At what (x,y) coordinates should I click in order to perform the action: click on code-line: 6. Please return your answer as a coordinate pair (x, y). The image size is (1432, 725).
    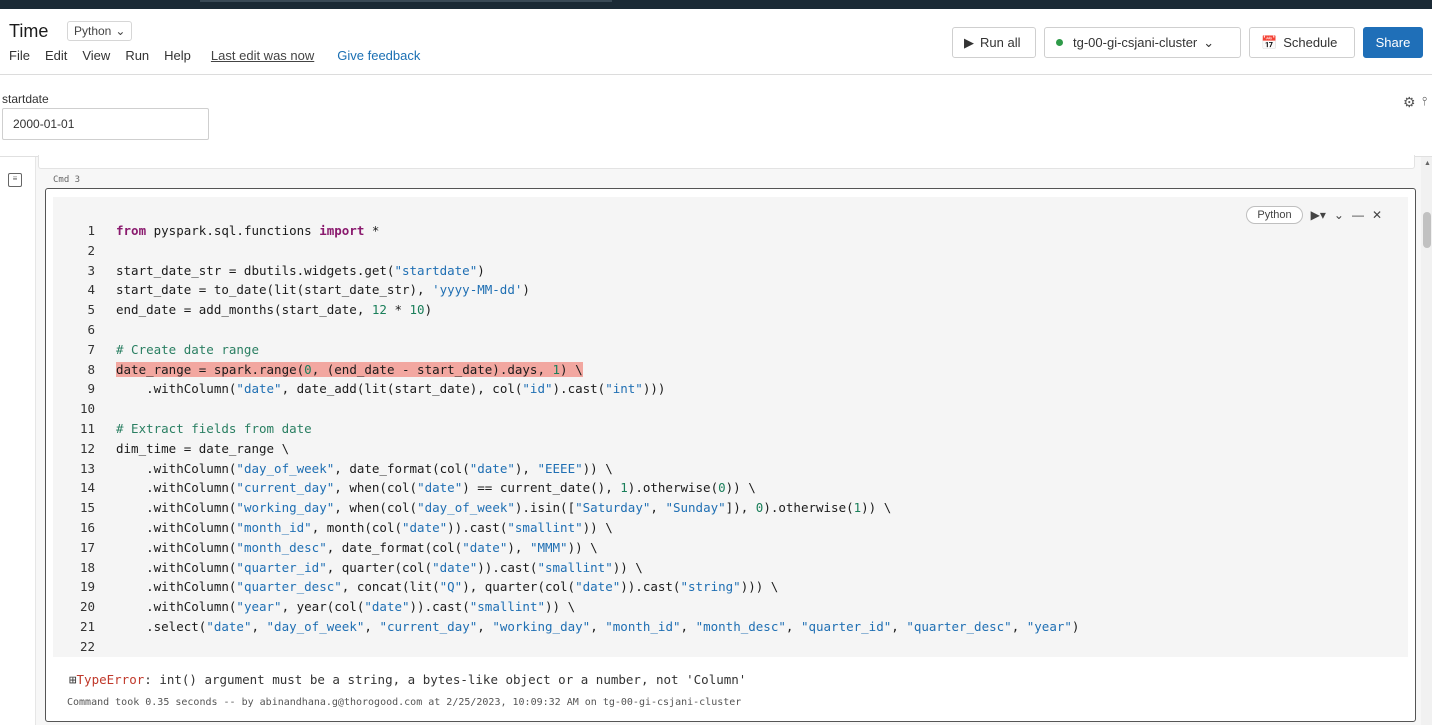
    Looking at the image, I should click on (571, 330).